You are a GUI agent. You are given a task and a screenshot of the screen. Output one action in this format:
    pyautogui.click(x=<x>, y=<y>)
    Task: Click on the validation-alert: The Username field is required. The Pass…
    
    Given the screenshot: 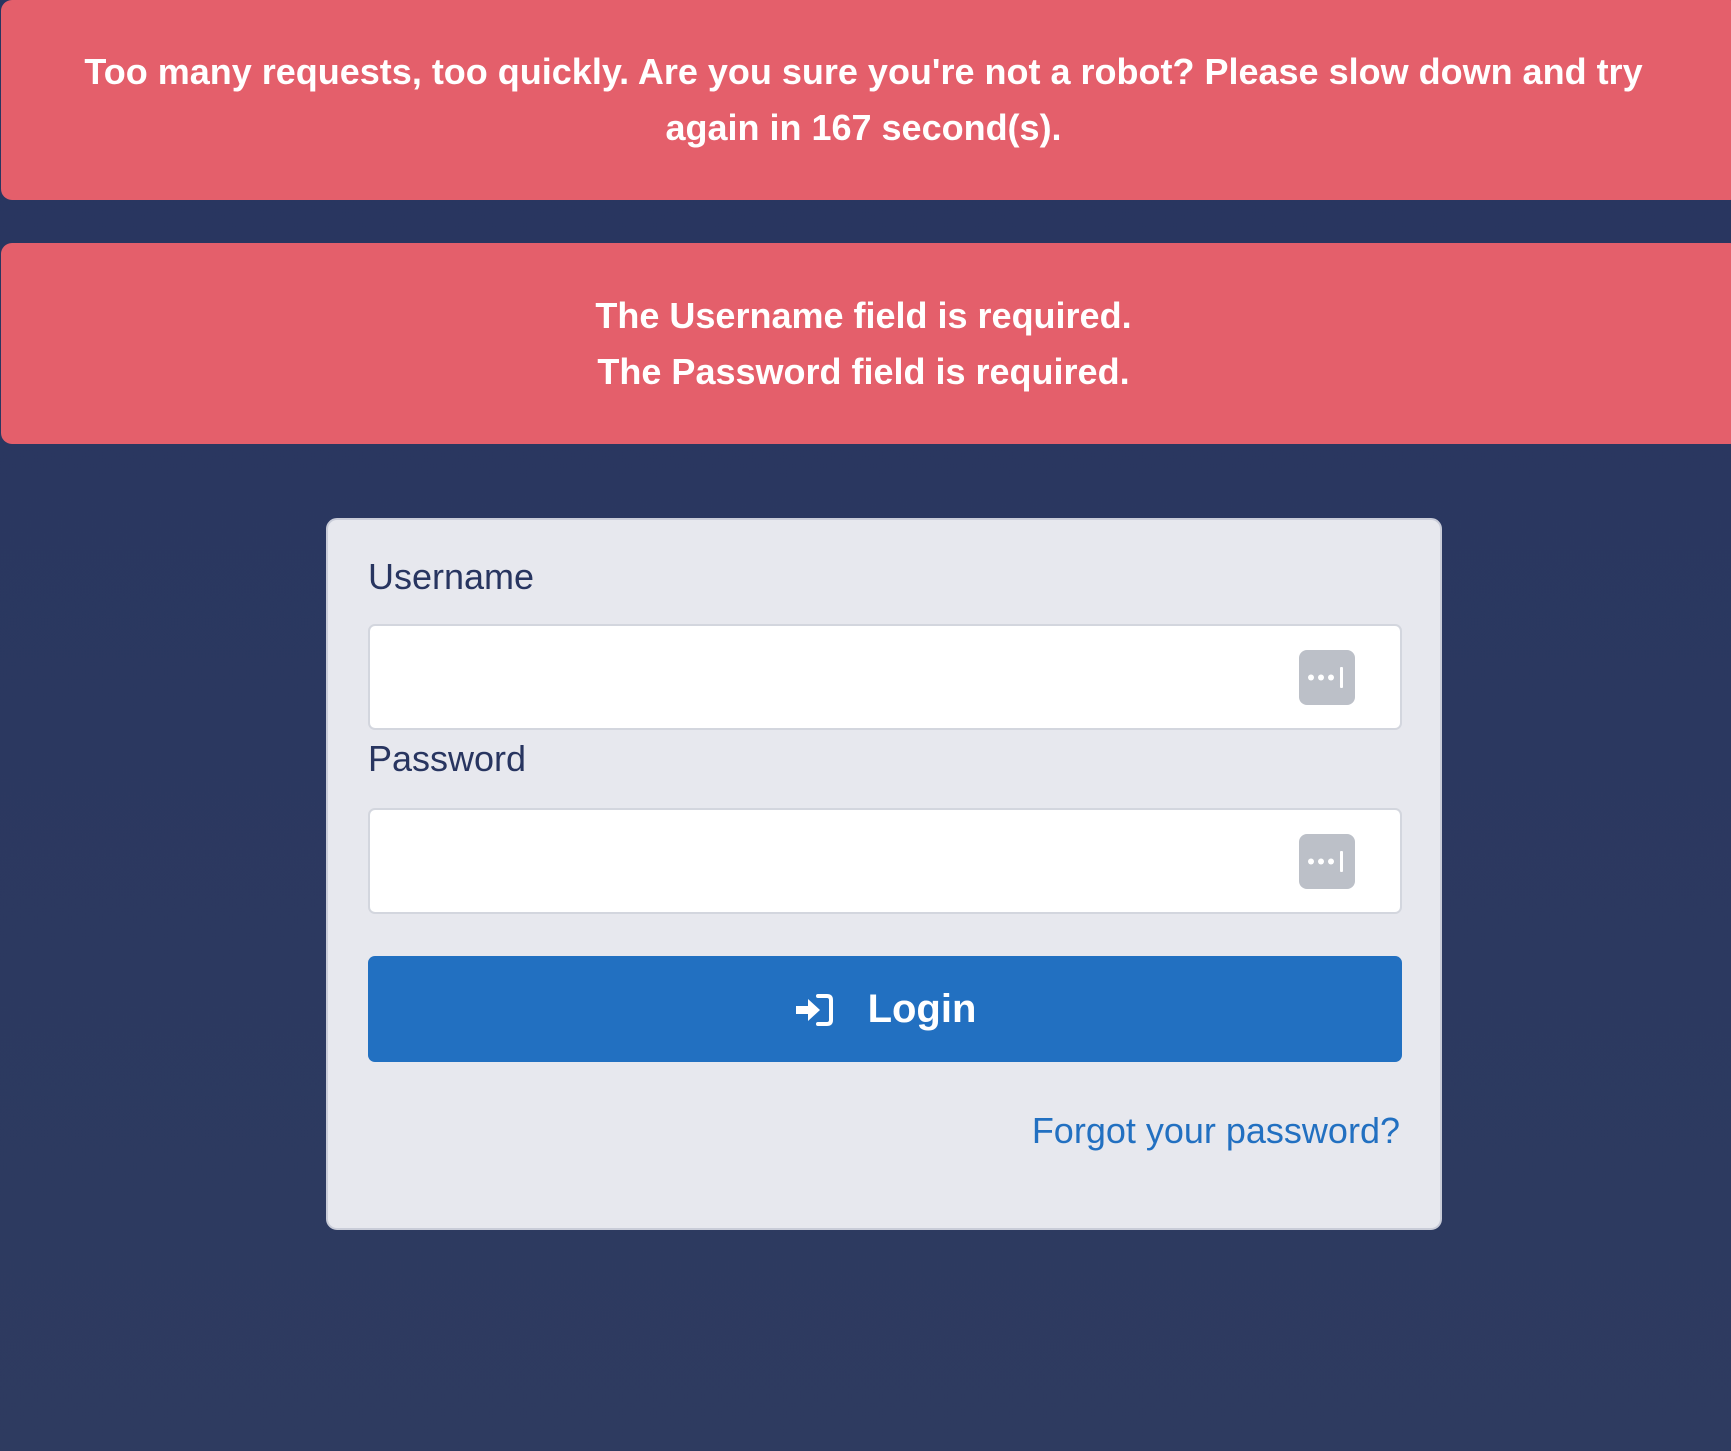 What is the action you would take?
    pyautogui.click(x=866, y=343)
    